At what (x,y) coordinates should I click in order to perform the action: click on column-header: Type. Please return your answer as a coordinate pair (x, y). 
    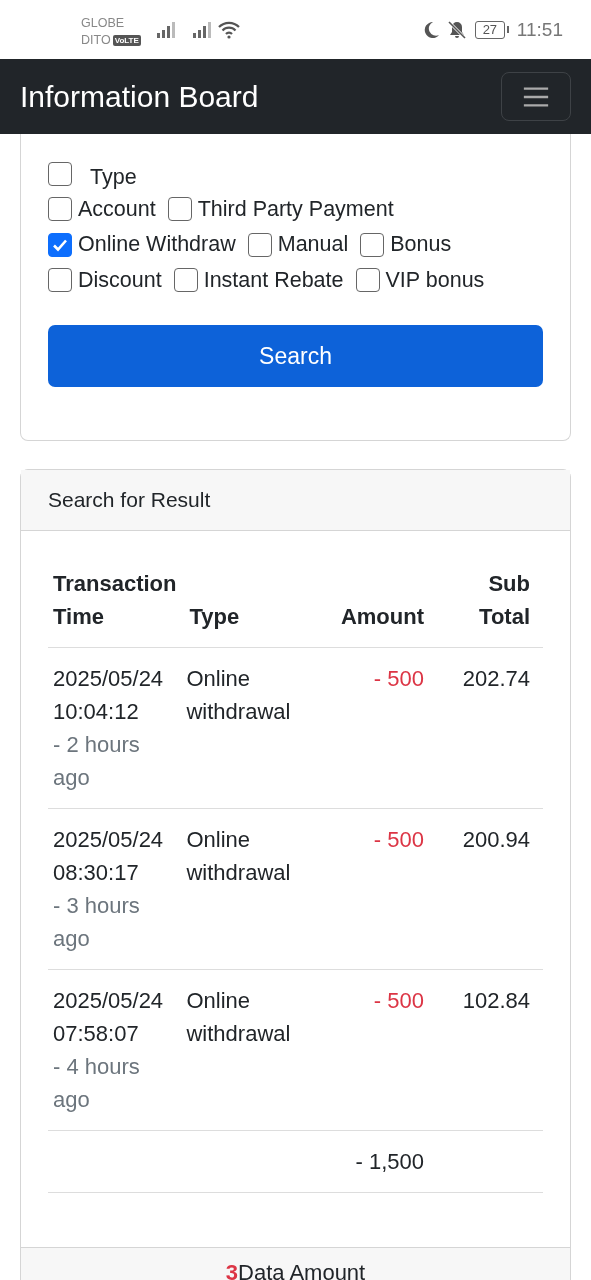
    Looking at the image, I should click on (249, 607).